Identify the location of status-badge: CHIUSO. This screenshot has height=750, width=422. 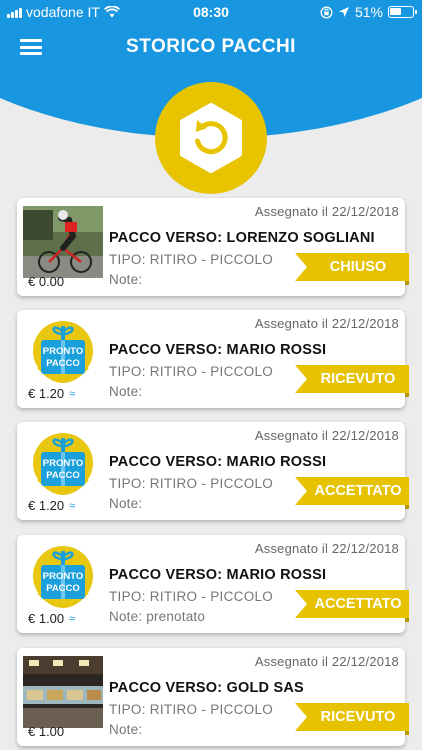
(352, 267).